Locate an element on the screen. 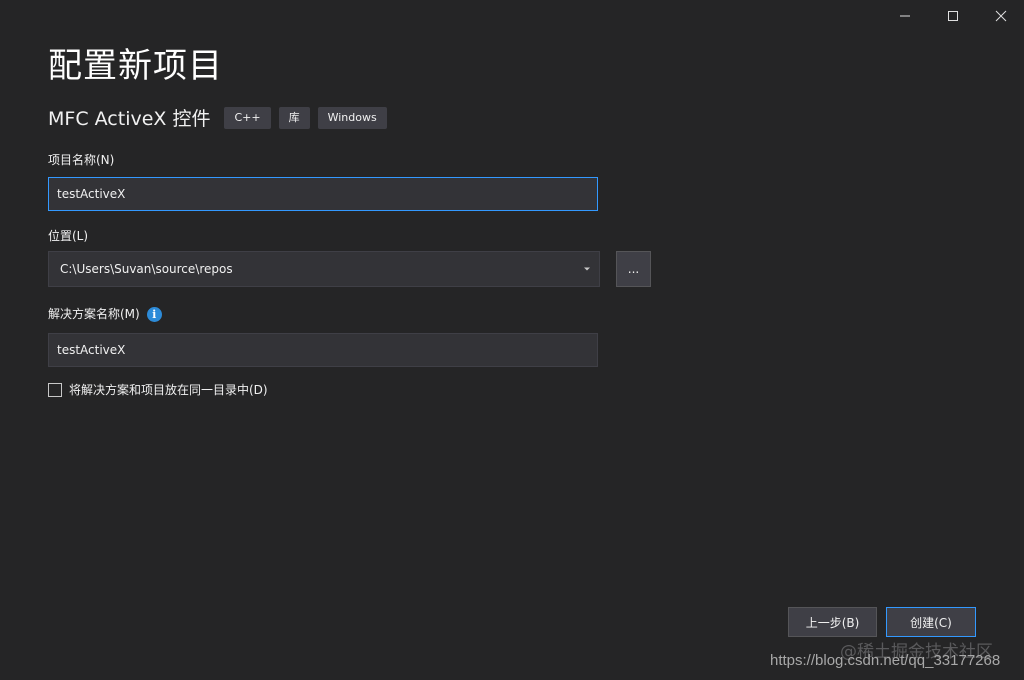  close-icon is located at coordinates (1001, 16).